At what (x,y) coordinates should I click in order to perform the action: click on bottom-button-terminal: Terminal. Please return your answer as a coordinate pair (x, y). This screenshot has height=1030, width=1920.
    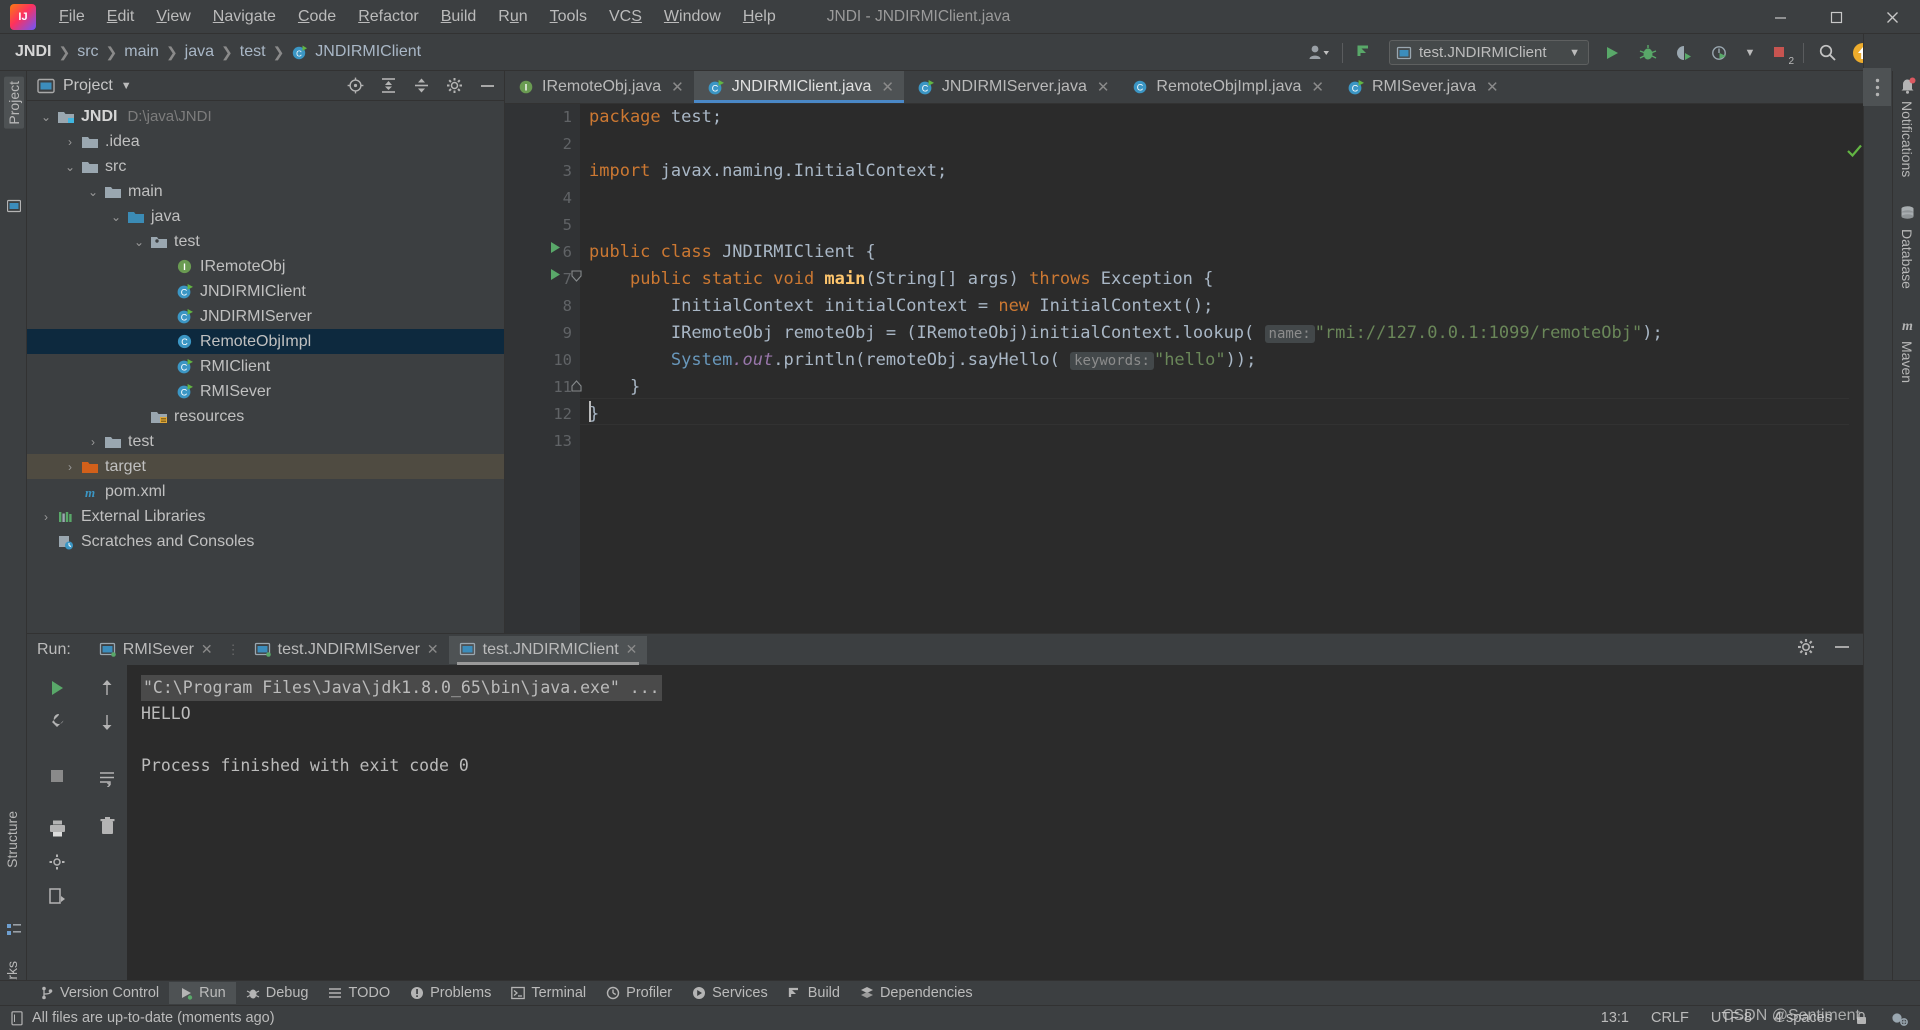
    Looking at the image, I should click on (548, 993).